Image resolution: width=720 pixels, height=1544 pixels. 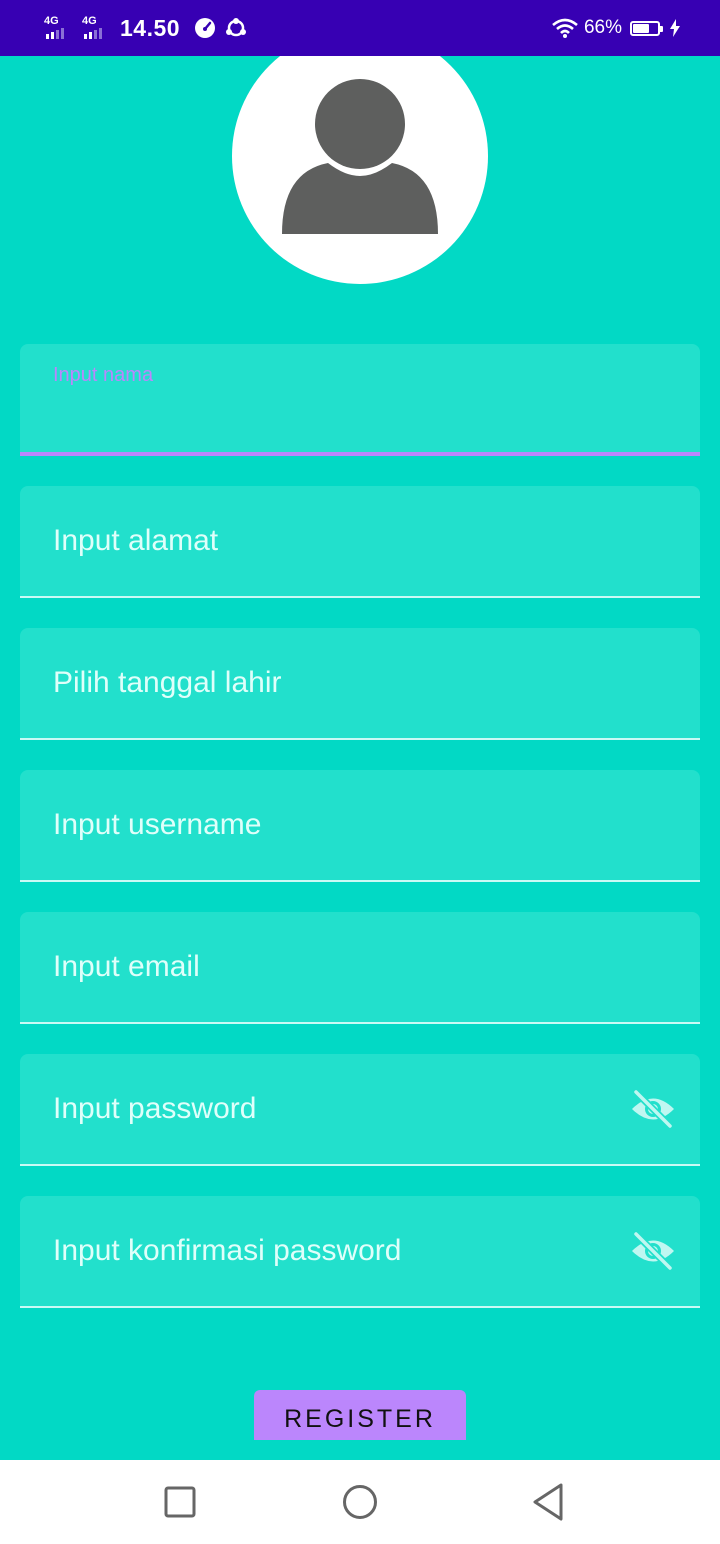 What do you see at coordinates (360, 400) in the screenshot?
I see `nama-field: Input nama` at bounding box center [360, 400].